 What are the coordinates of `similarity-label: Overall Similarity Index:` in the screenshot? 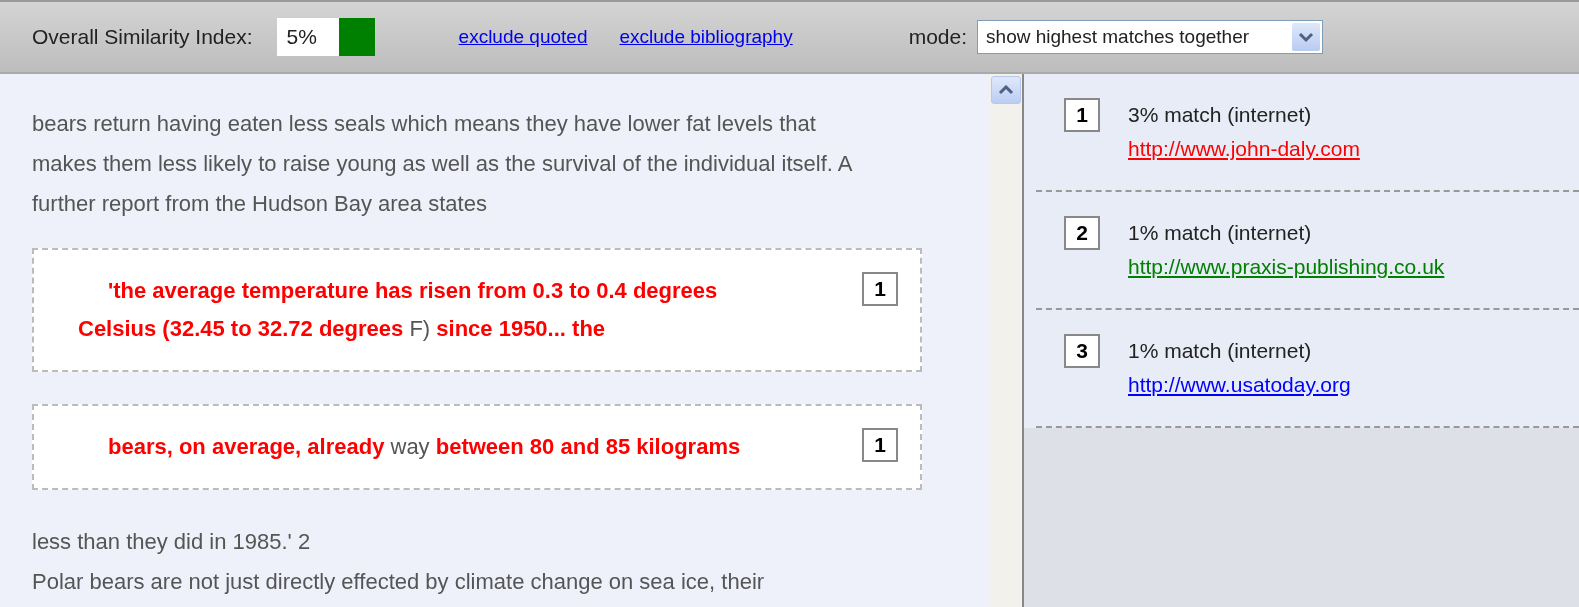 It's located at (142, 37).